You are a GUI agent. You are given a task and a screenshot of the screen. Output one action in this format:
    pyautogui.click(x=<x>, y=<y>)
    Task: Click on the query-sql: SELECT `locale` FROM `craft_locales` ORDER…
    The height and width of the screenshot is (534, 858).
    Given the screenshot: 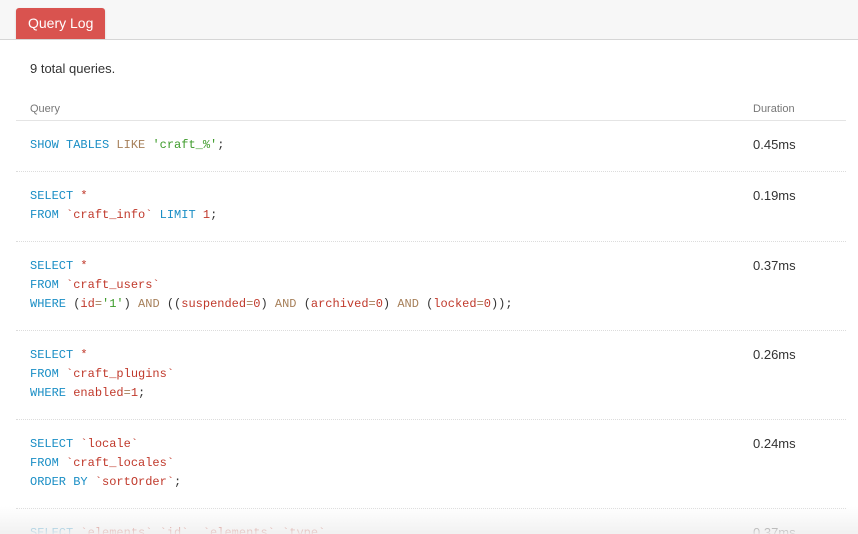 What is the action you would take?
    pyautogui.click(x=105, y=463)
    